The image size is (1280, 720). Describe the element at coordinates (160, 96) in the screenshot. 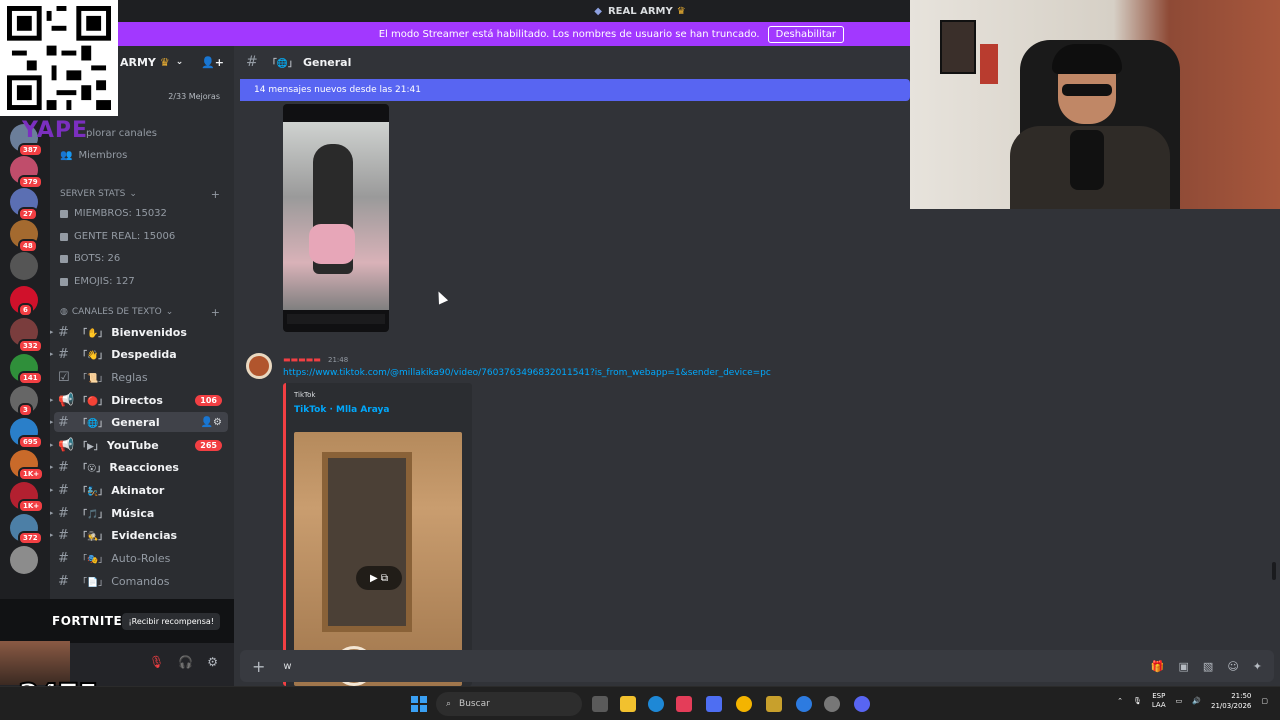

I see `boost-progress: oras 2/33 Mejoras` at that location.